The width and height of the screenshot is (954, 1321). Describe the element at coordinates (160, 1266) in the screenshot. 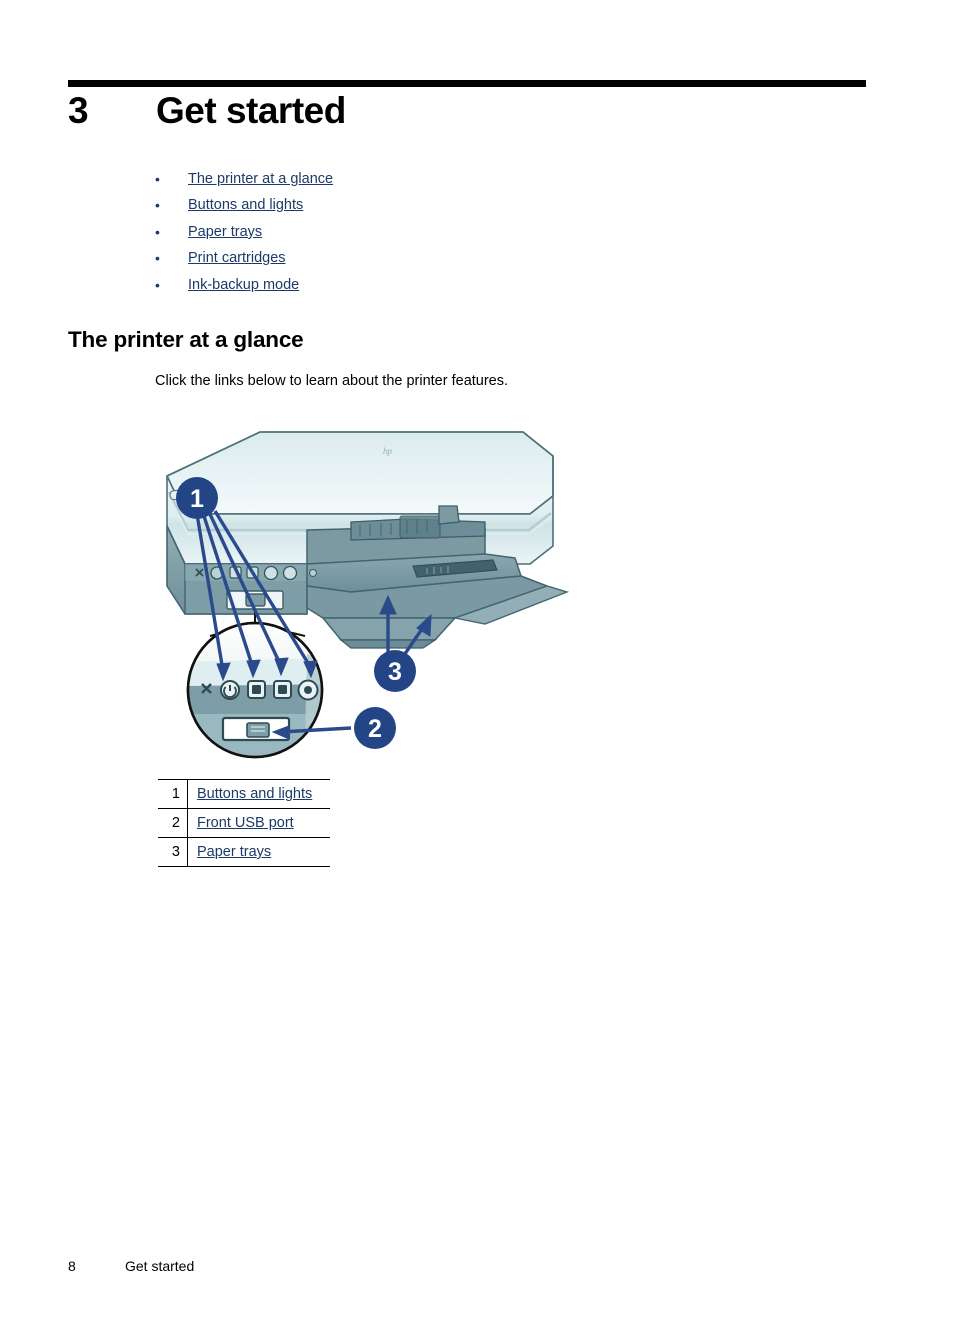

I see `footer-chapter-name: Get started` at that location.